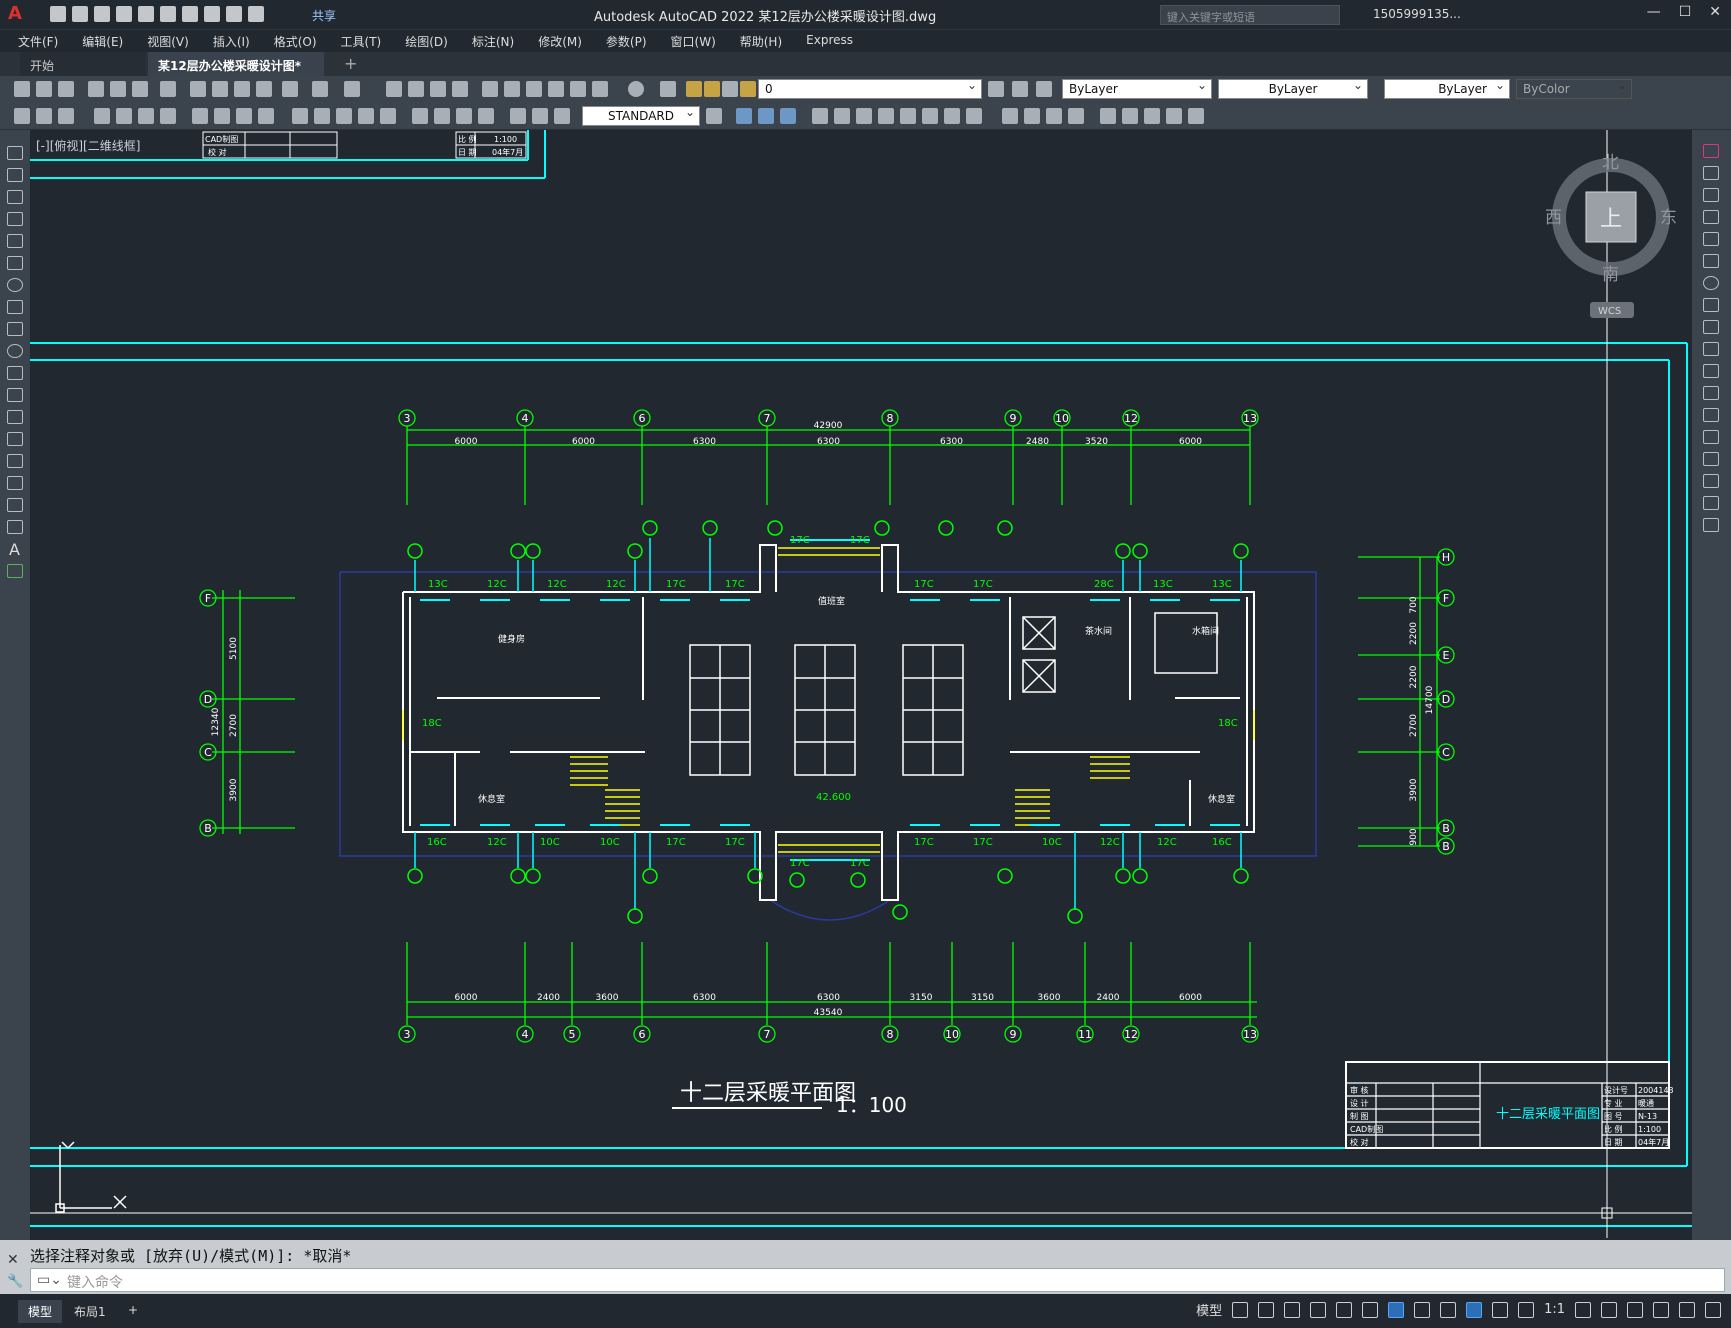 The height and width of the screenshot is (1328, 1731). What do you see at coordinates (15, 1281) in the screenshot?
I see `customize-command-icon: 🔧` at bounding box center [15, 1281].